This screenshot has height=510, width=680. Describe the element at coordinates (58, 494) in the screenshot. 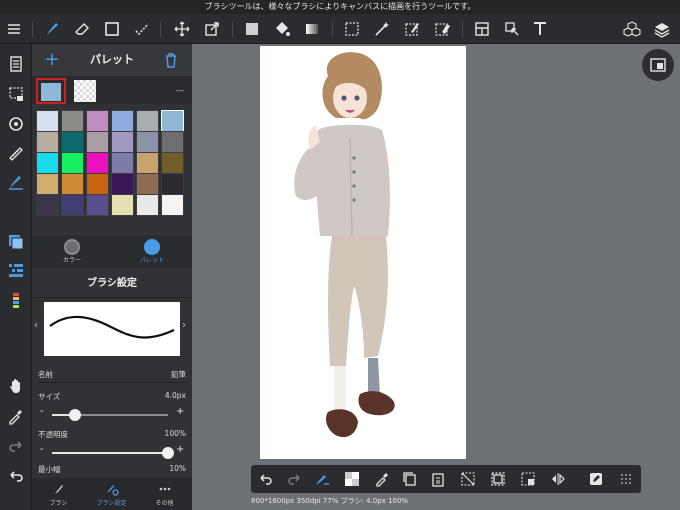

I see `tab-brush: ブラシ` at that location.